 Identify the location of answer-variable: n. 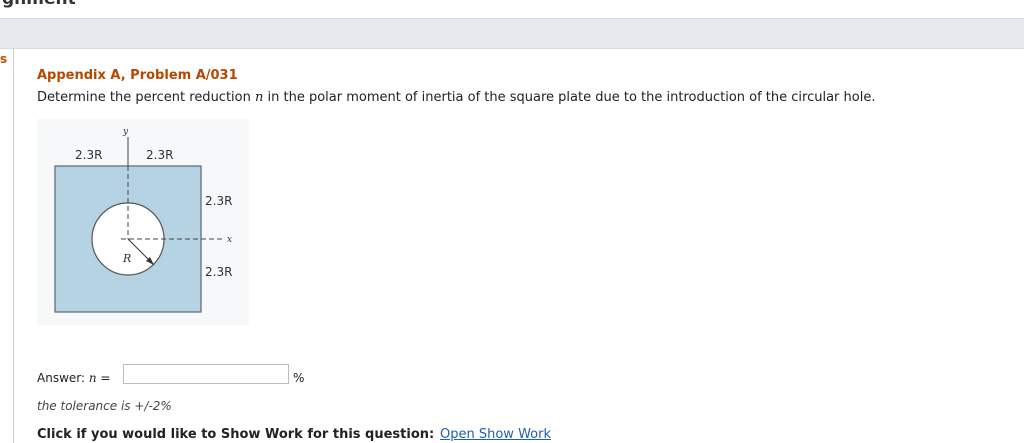
(92, 378).